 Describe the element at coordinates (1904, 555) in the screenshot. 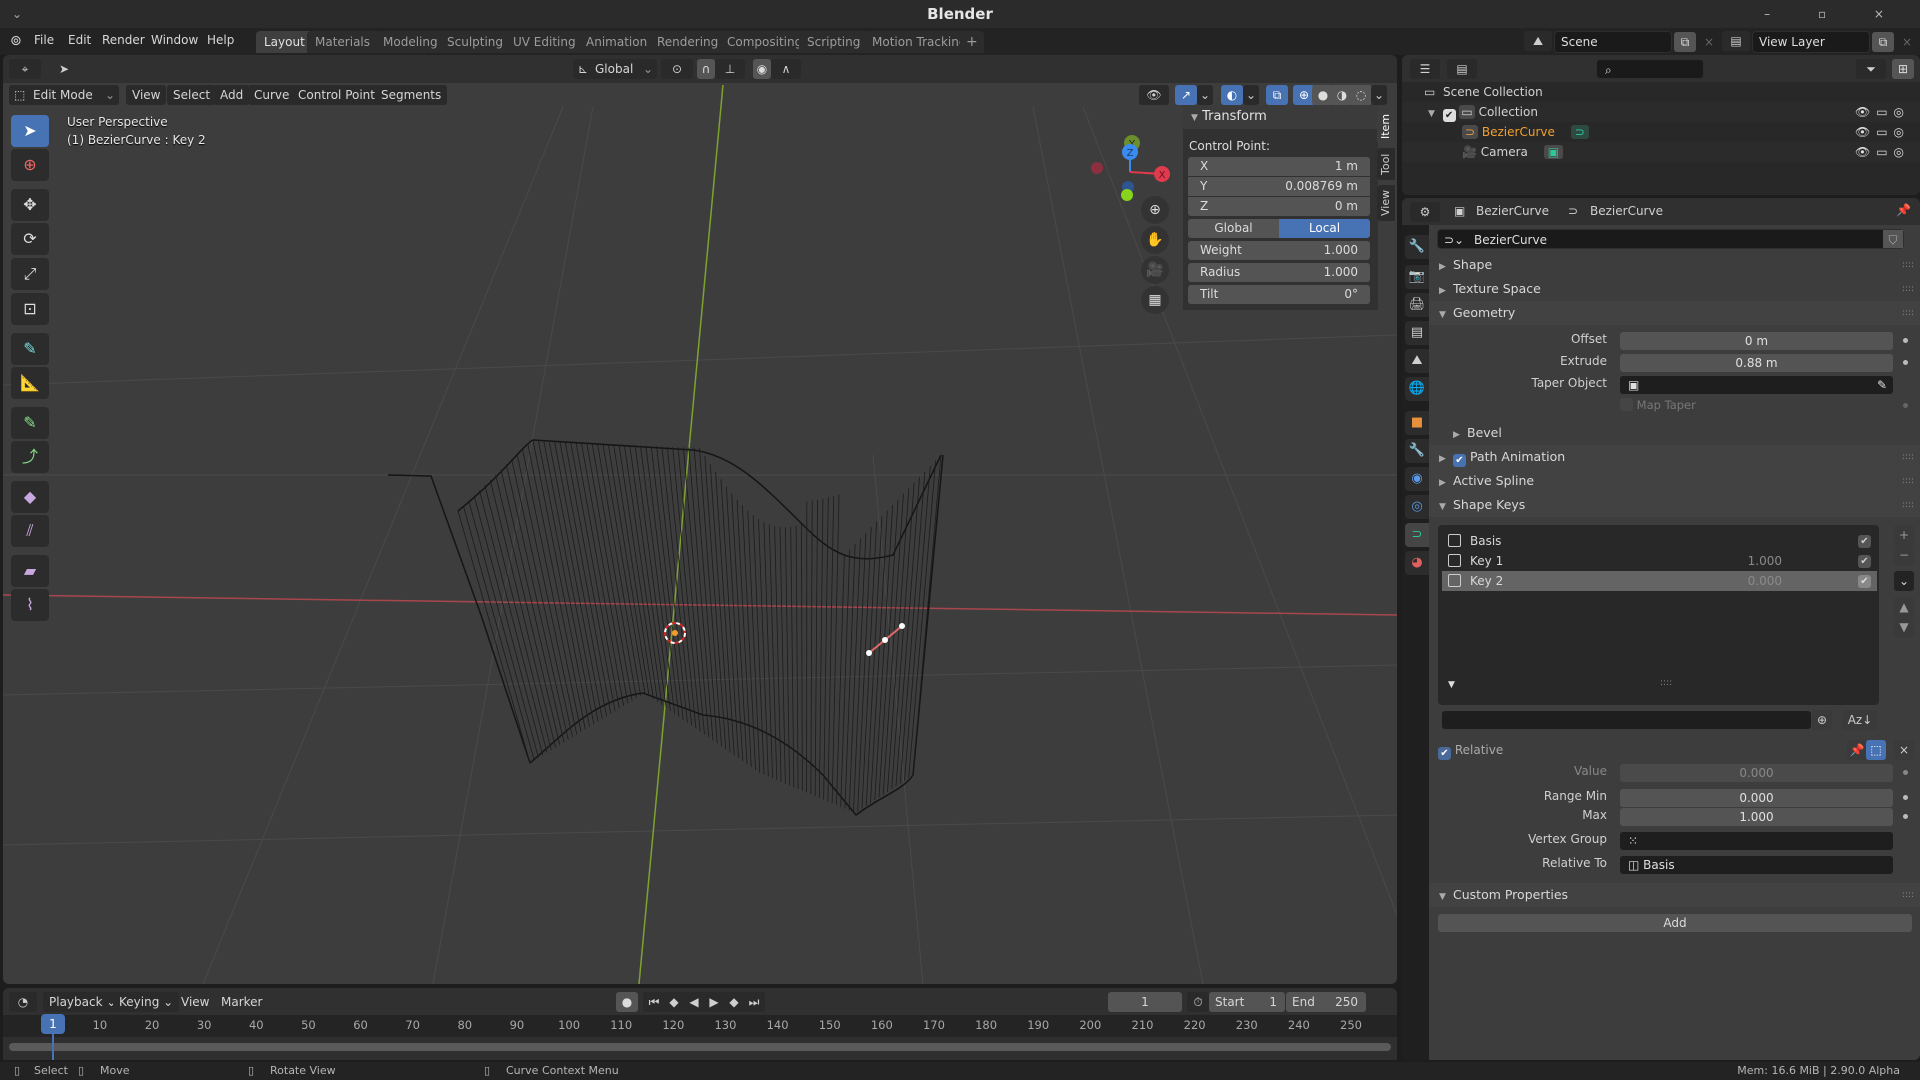

I see `remove-shape-key-button: −` at that location.